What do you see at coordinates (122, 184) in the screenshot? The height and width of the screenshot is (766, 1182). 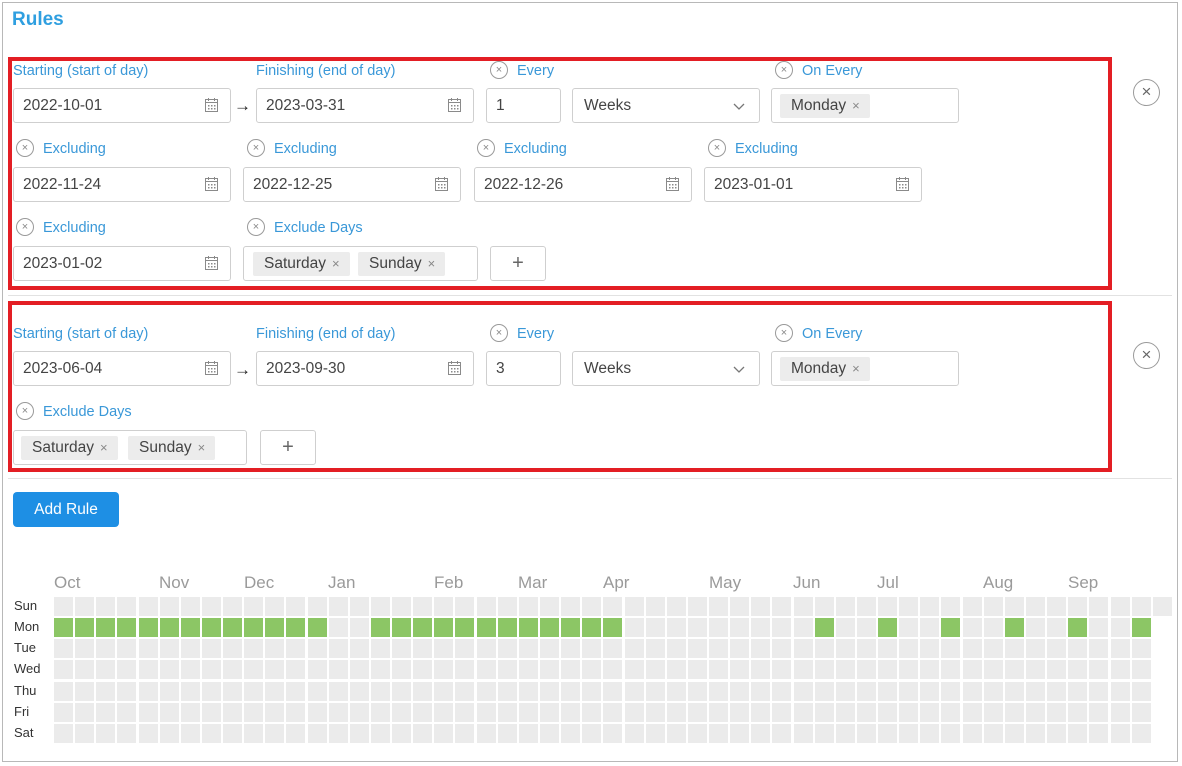 I see `excluding-date-field: 2022-11-24` at bounding box center [122, 184].